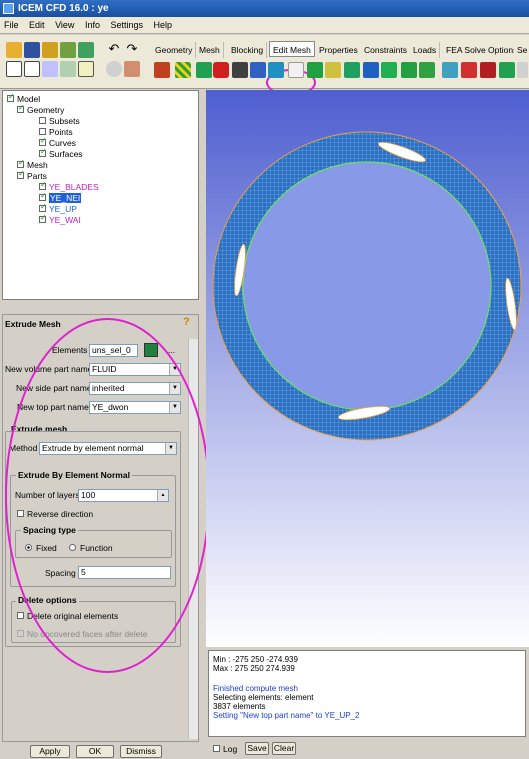 This screenshot has width=529, height=759. What do you see at coordinates (333, 70) in the screenshot?
I see `adjust-density-icon` at bounding box center [333, 70].